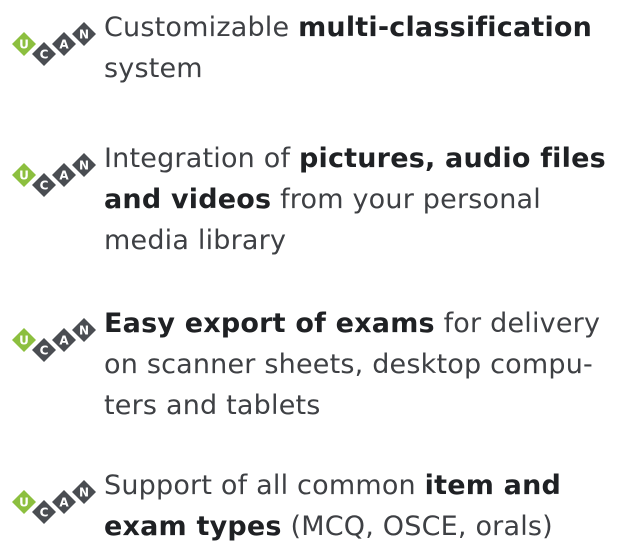 This screenshot has height=547, width=625. I want to click on text-segment-bold: item and, so click(493, 485).